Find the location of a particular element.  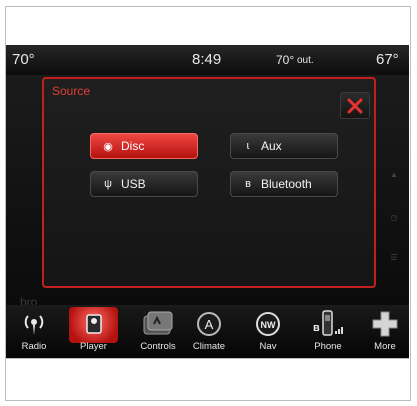

side-ghost-icon-3: ☰ is located at coordinates (394, 257).